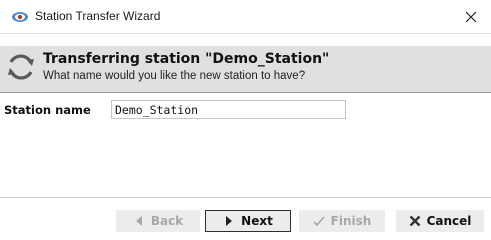 Image resolution: width=491 pixels, height=240 pixels. I want to click on page-title: Transferring station "Demo_Station", so click(186, 59).